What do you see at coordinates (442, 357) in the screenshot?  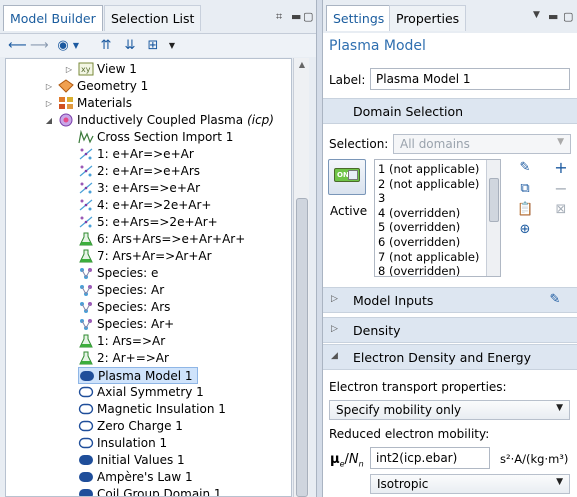 I see `section-title: Electron Density and Energy` at bounding box center [442, 357].